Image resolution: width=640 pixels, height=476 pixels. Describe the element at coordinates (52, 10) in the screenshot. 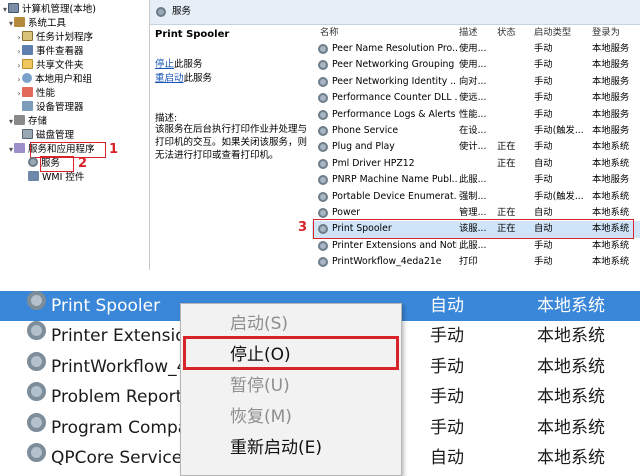

I see `tree-root: 计算机管理(本地)` at that location.